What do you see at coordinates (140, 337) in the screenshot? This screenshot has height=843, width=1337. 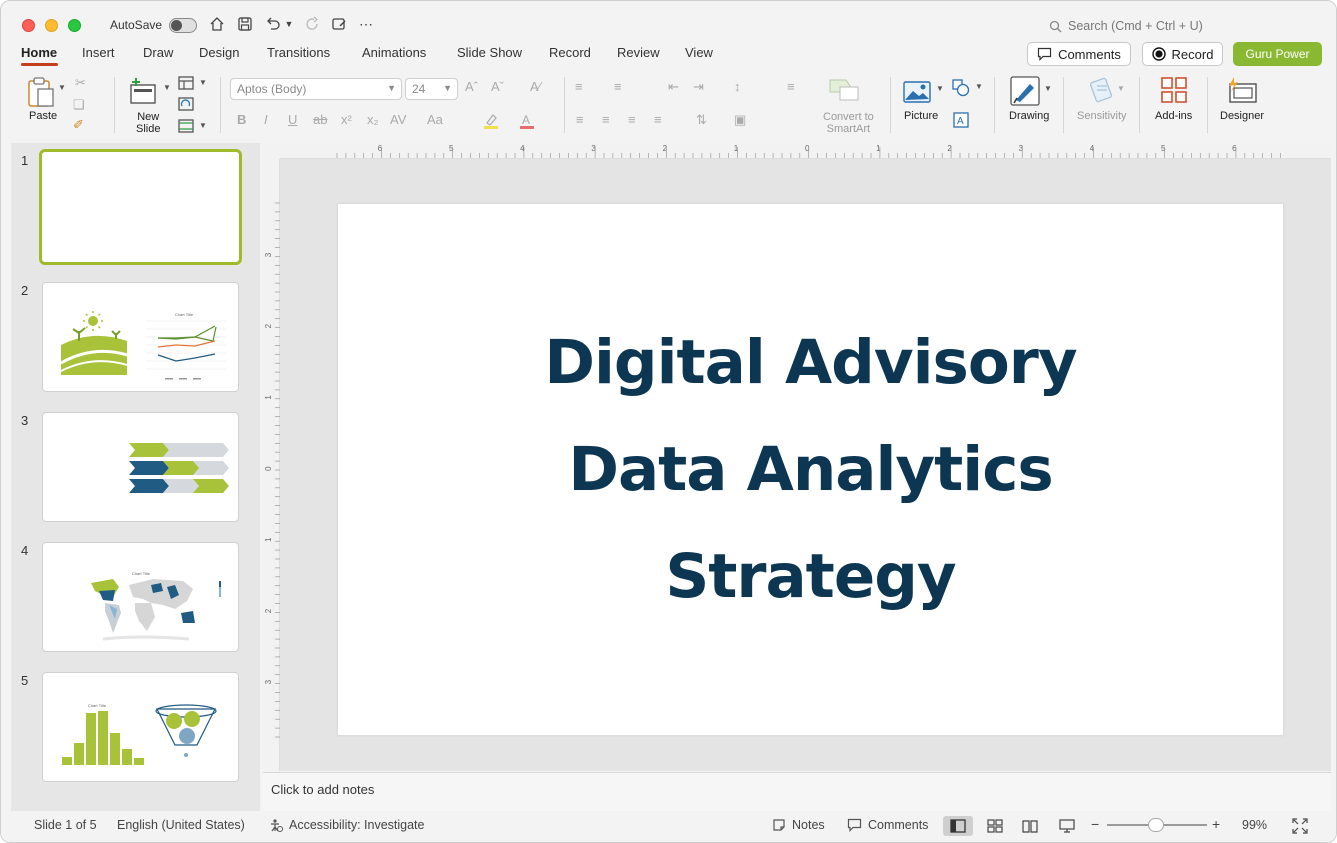 I see `slide-thumbnail-2: Chart Title` at bounding box center [140, 337].